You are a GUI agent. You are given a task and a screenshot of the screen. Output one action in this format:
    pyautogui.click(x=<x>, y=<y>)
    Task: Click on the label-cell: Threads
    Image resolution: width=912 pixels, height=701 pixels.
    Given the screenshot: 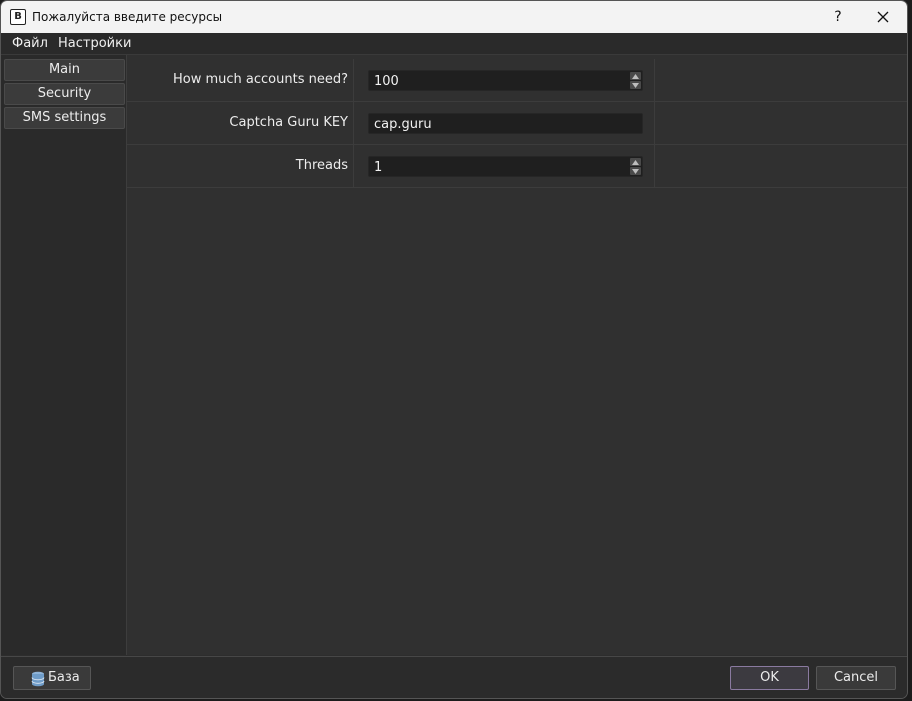 What is the action you would take?
    pyautogui.click(x=240, y=166)
    